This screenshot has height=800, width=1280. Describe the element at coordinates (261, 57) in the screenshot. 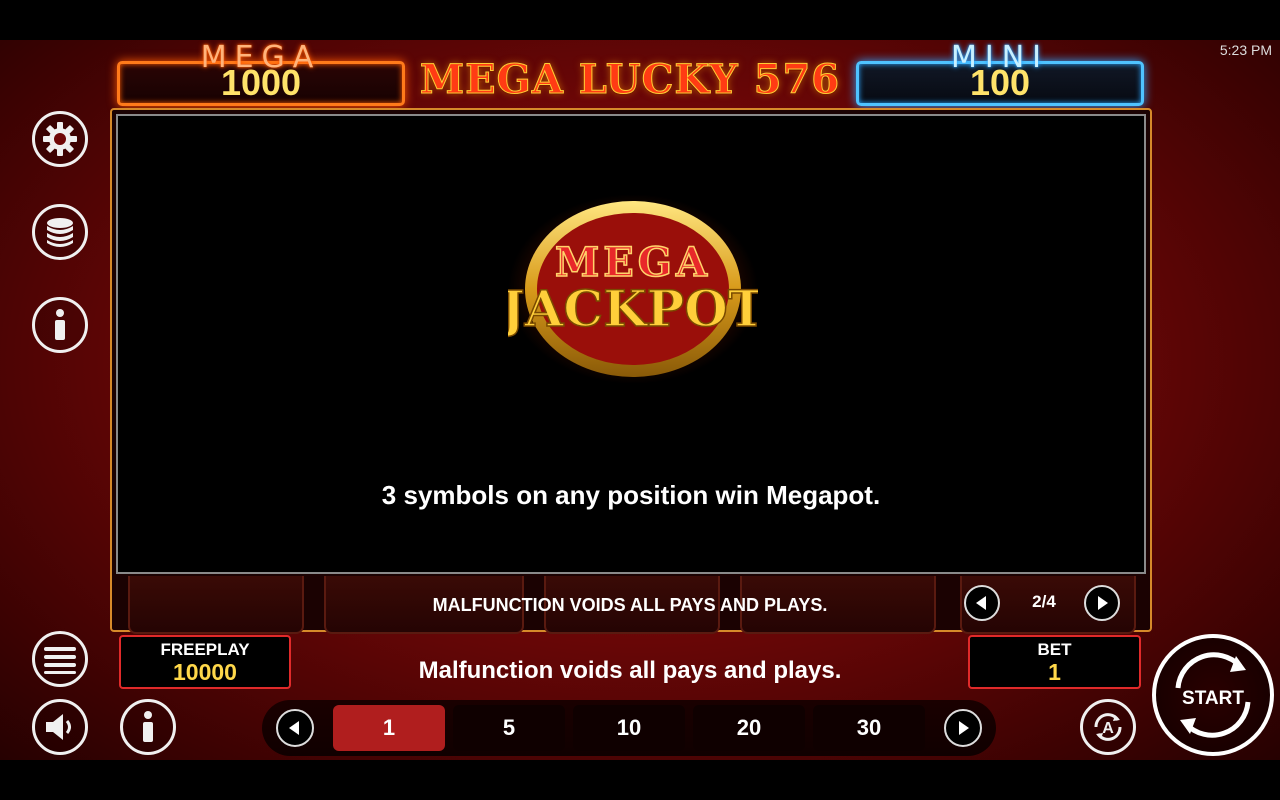

I see `mega-jackpot-label: MEGA` at that location.